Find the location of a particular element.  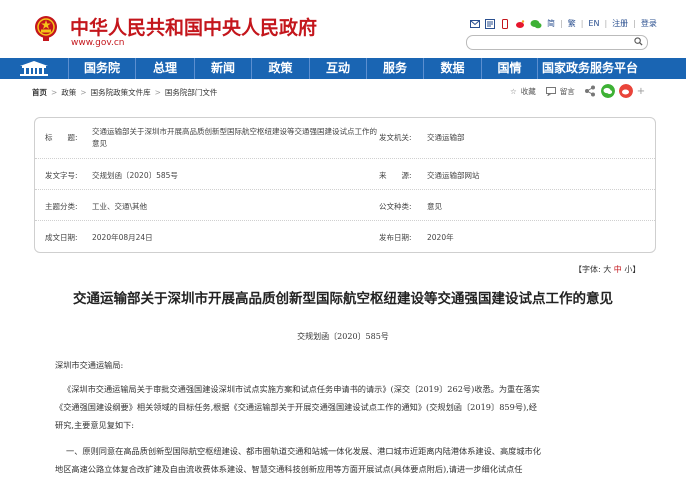

salutation: 深圳市交通运输局: is located at coordinates (89, 365).